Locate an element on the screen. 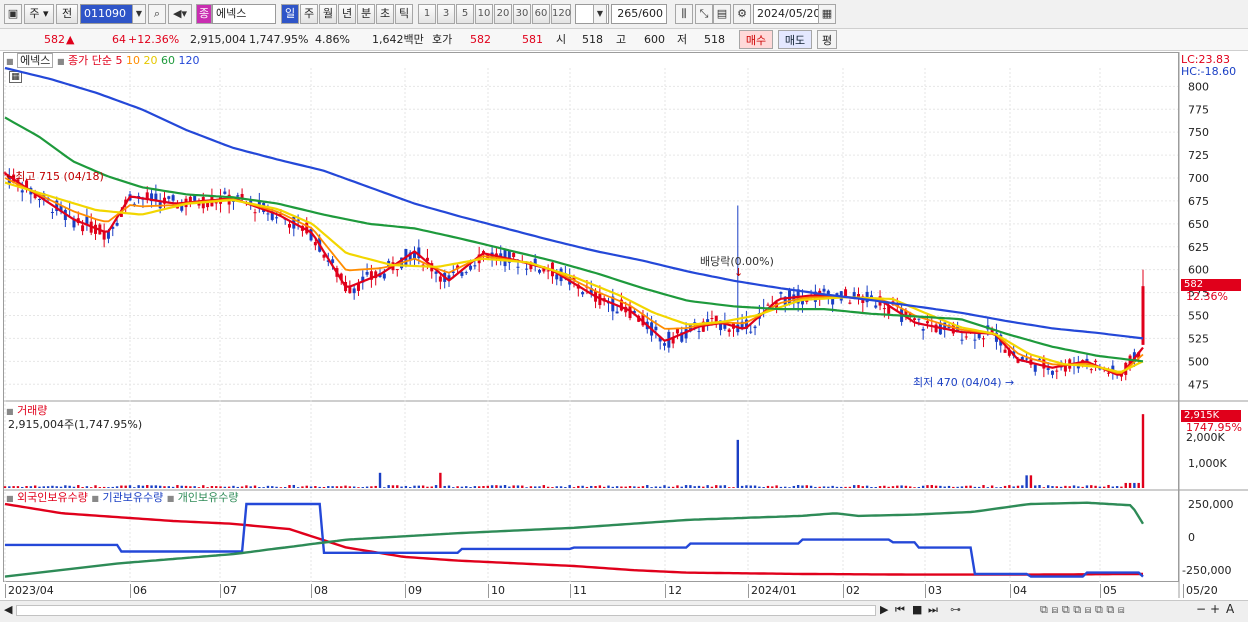  stop-icon: ■ is located at coordinates (917, 609).